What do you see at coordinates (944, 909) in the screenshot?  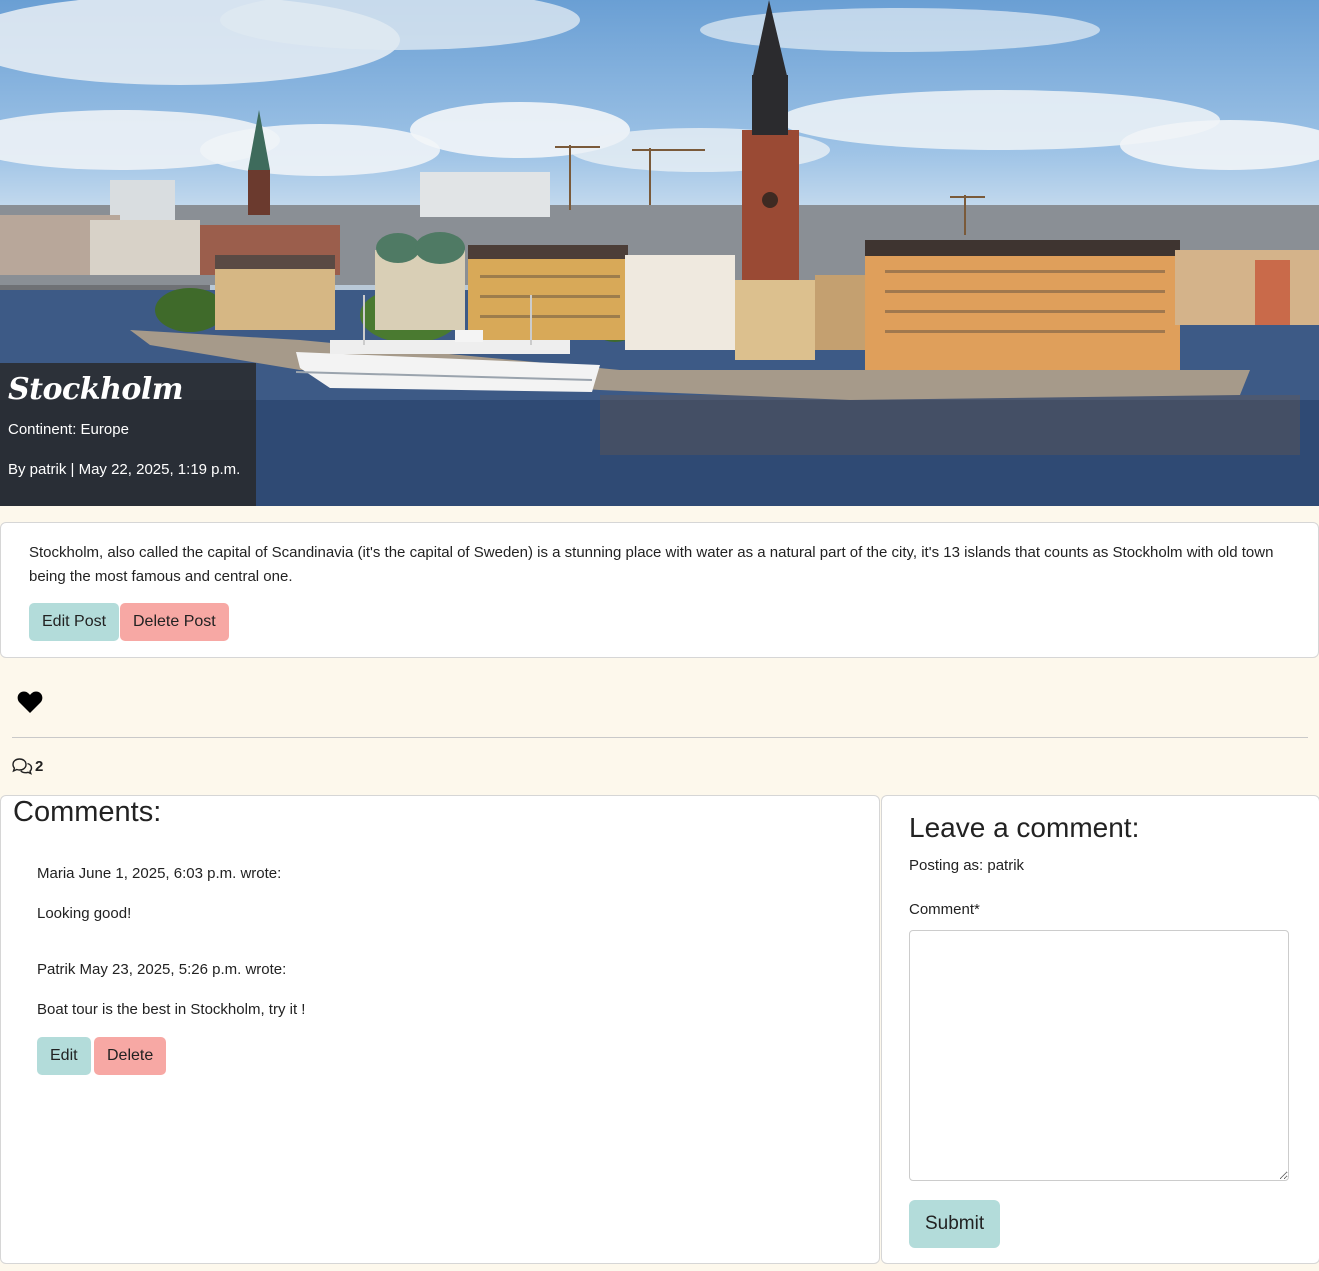 I see `comment-field-label: Comment*` at bounding box center [944, 909].